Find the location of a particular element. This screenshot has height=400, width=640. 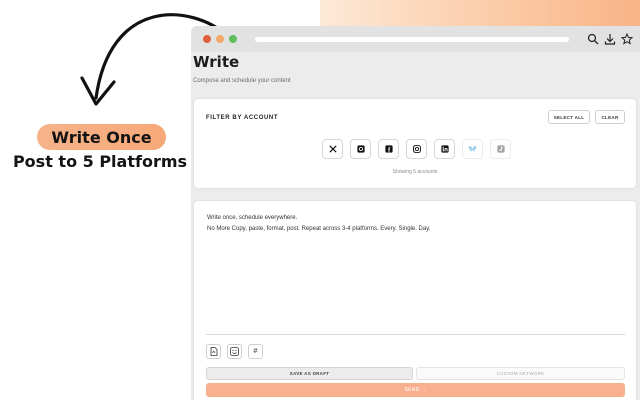

threads-icon is located at coordinates (360, 149).